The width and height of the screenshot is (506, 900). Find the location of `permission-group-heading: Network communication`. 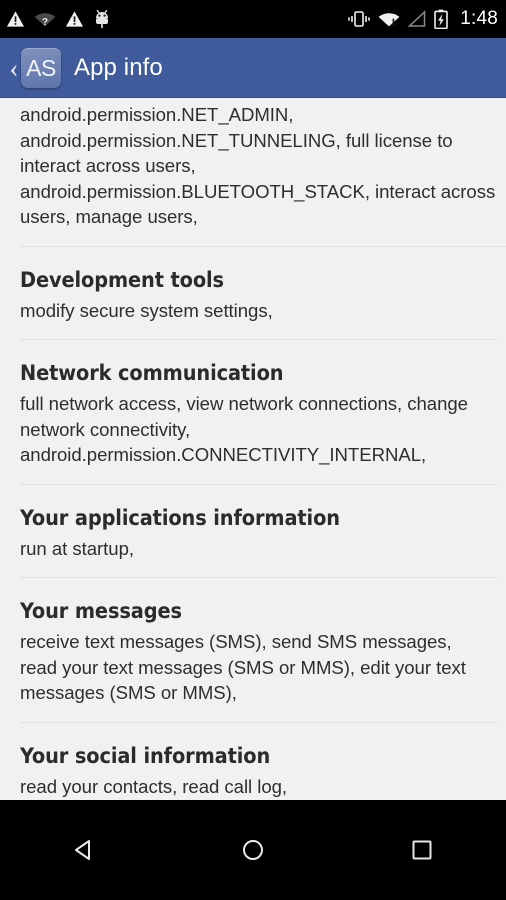

permission-group-heading: Network communication is located at coordinates (152, 374).